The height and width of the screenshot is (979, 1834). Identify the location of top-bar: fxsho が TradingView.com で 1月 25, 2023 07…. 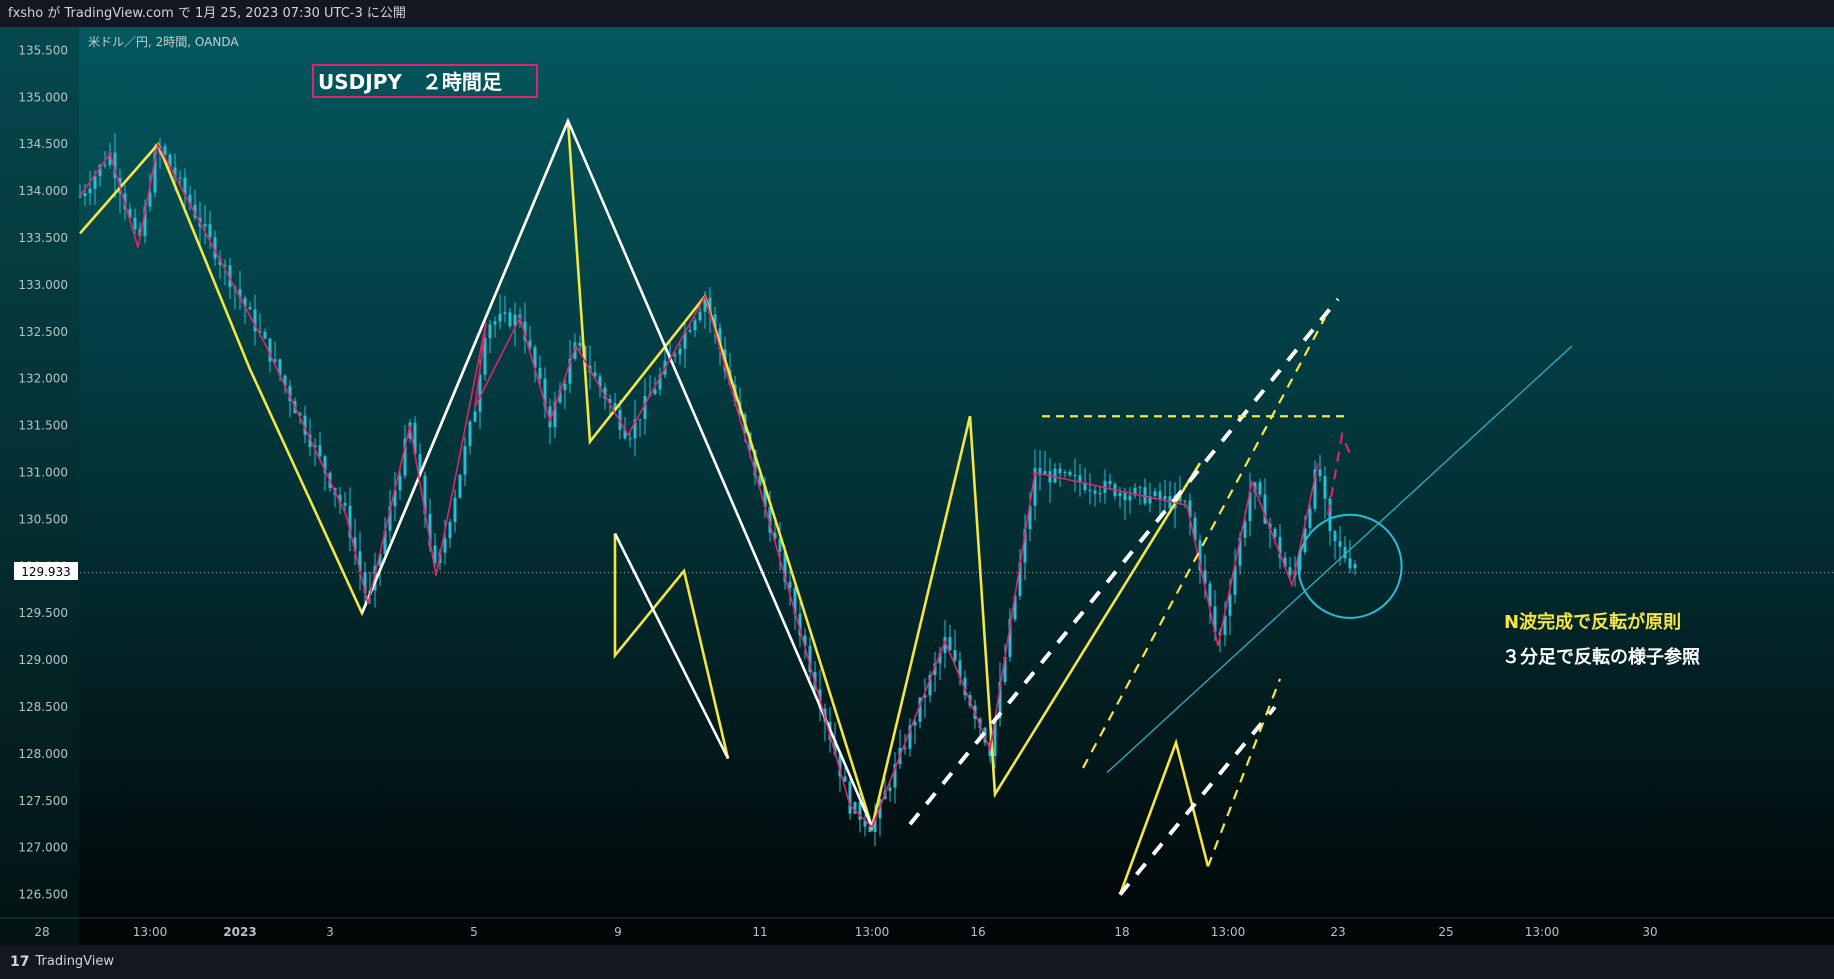
(917, 13).